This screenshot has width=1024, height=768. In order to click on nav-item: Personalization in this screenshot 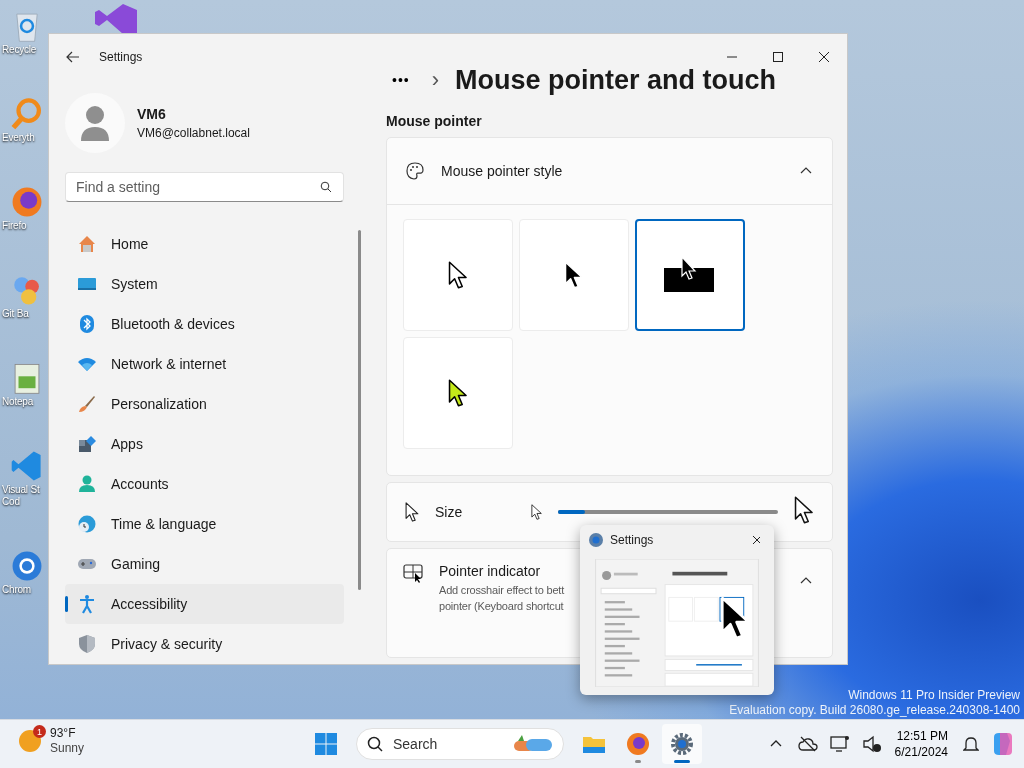, I will do `click(204, 404)`.